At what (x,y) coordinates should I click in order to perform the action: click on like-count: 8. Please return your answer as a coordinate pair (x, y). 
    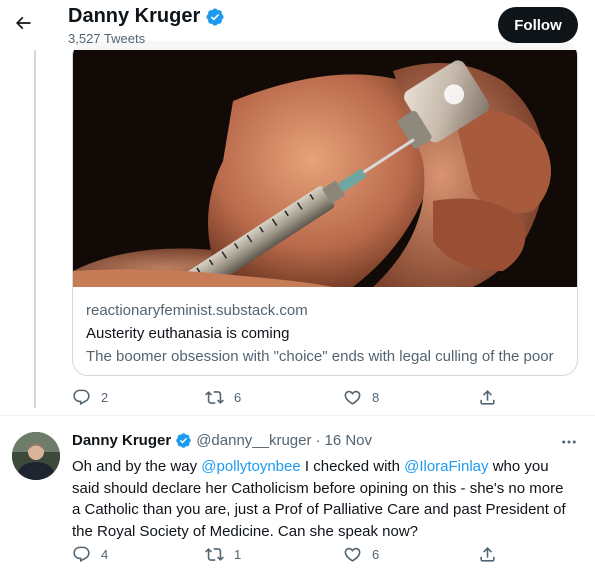
    Looking at the image, I should click on (376, 397).